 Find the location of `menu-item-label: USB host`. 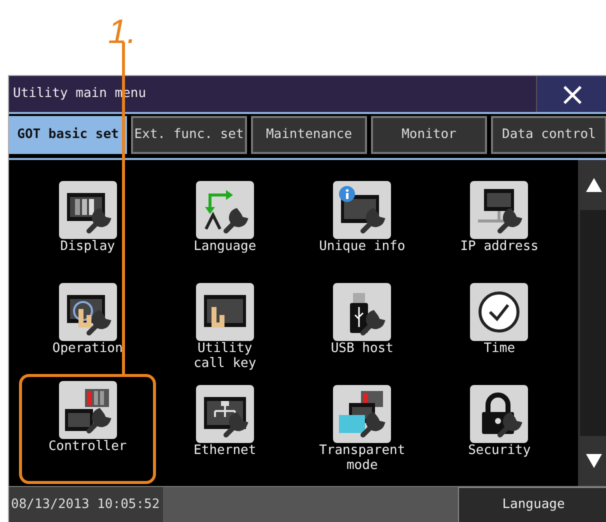

menu-item-label: USB host is located at coordinates (362, 348).